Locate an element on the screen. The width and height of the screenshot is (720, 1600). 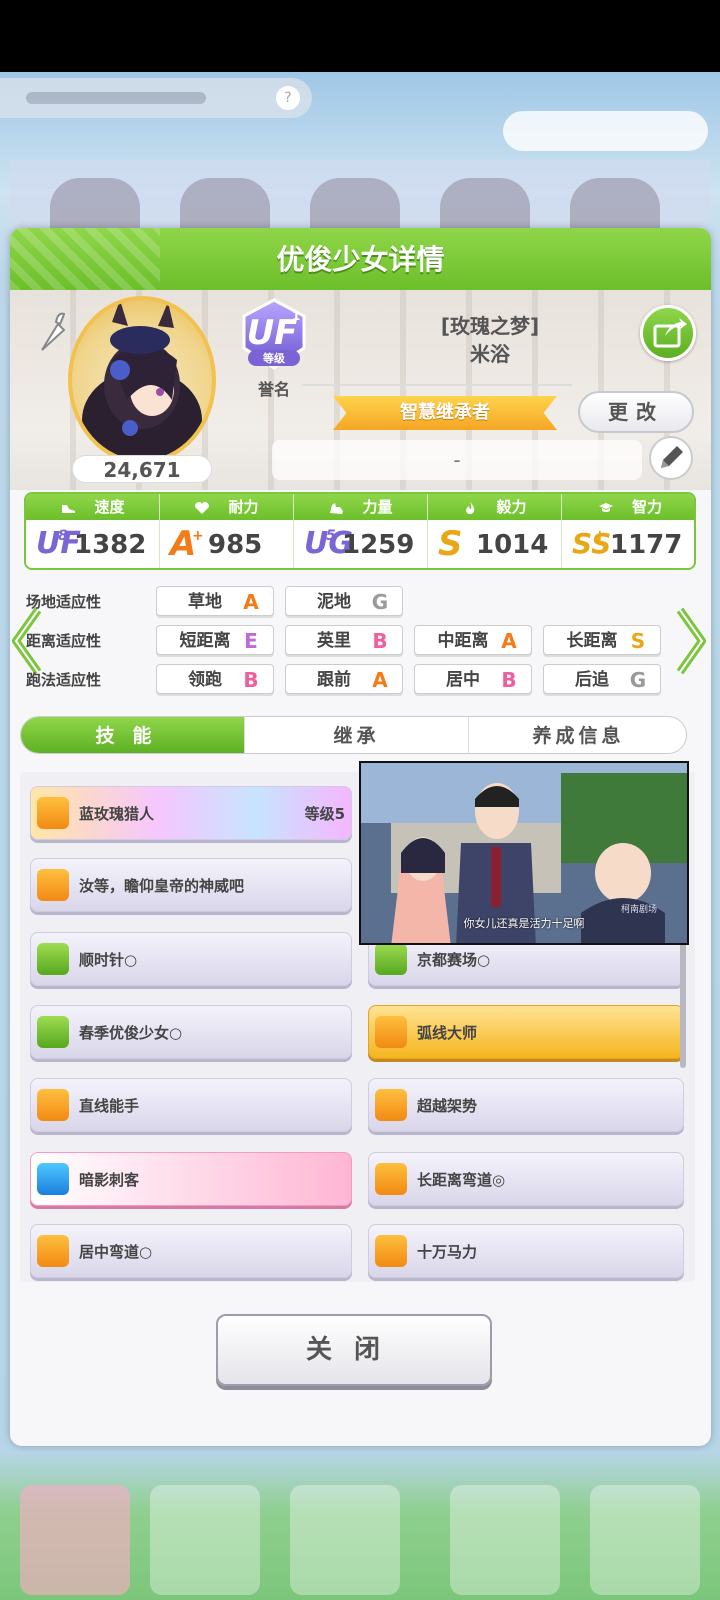
close-button: 关闭 is located at coordinates (354, 1350).